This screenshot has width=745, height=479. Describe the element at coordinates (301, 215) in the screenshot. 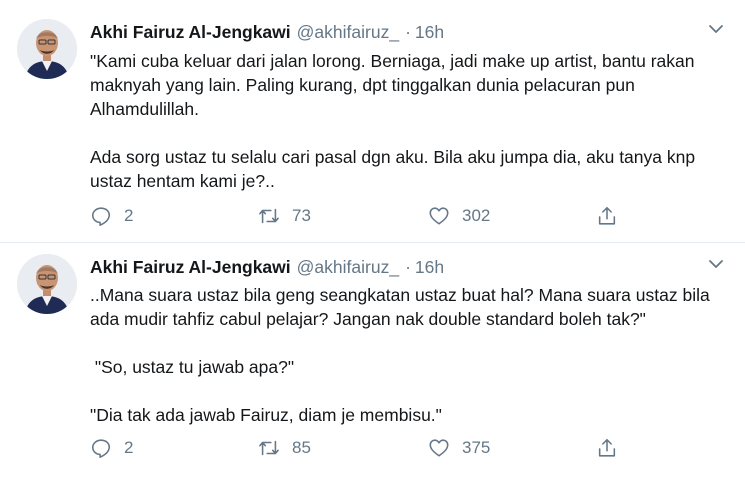

I see `retweet-count: 73` at that location.